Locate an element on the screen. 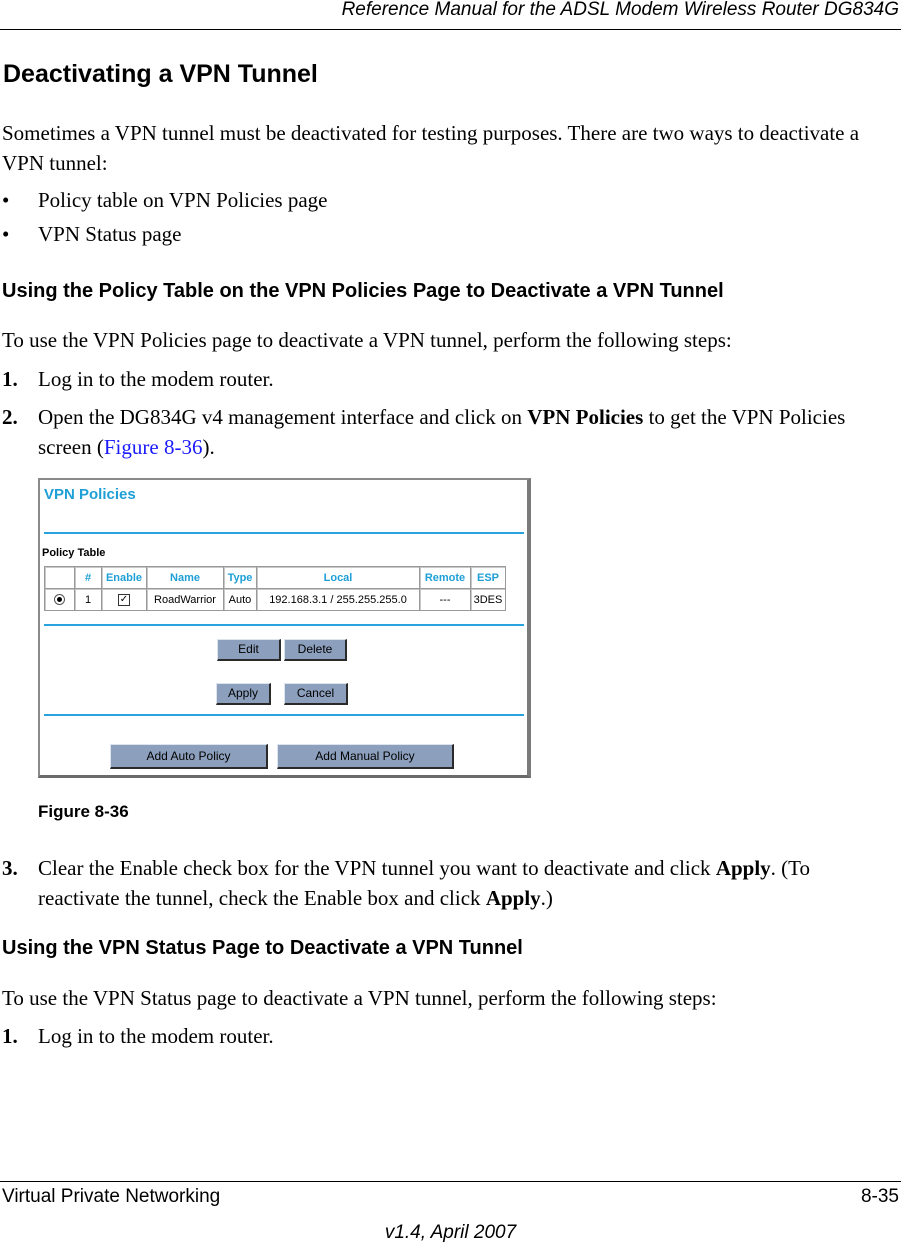  step-number: 2. is located at coordinates (10, 417).